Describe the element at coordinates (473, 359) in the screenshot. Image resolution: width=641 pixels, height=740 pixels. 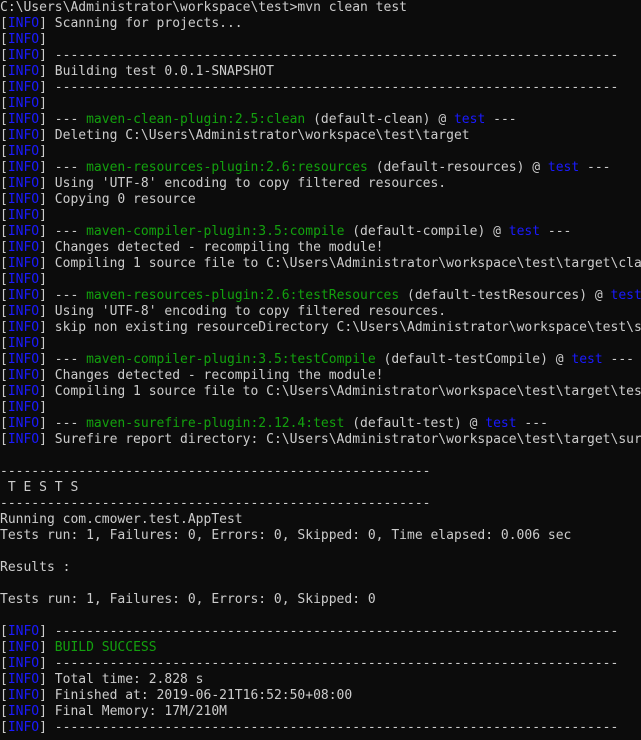
I see `console-segment: (default-testCompile) @` at that location.